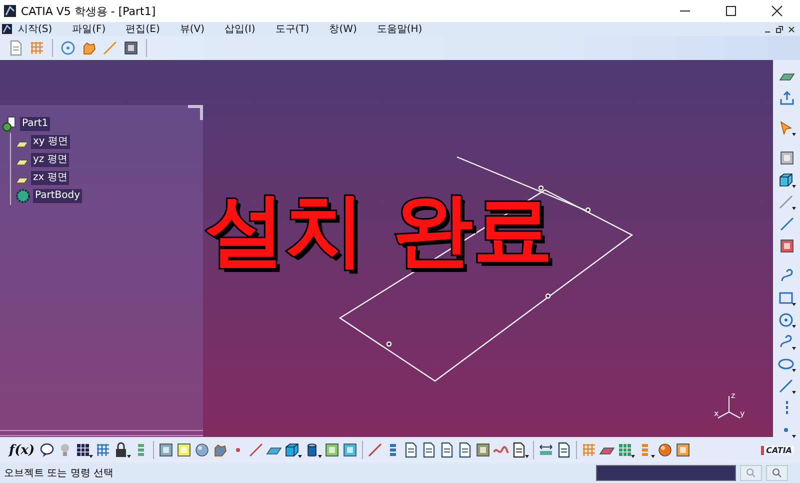 This screenshot has width=800, height=483. What do you see at coordinates (192, 29) in the screenshot?
I see `menu-item: 뷰(V)` at bounding box center [192, 29].